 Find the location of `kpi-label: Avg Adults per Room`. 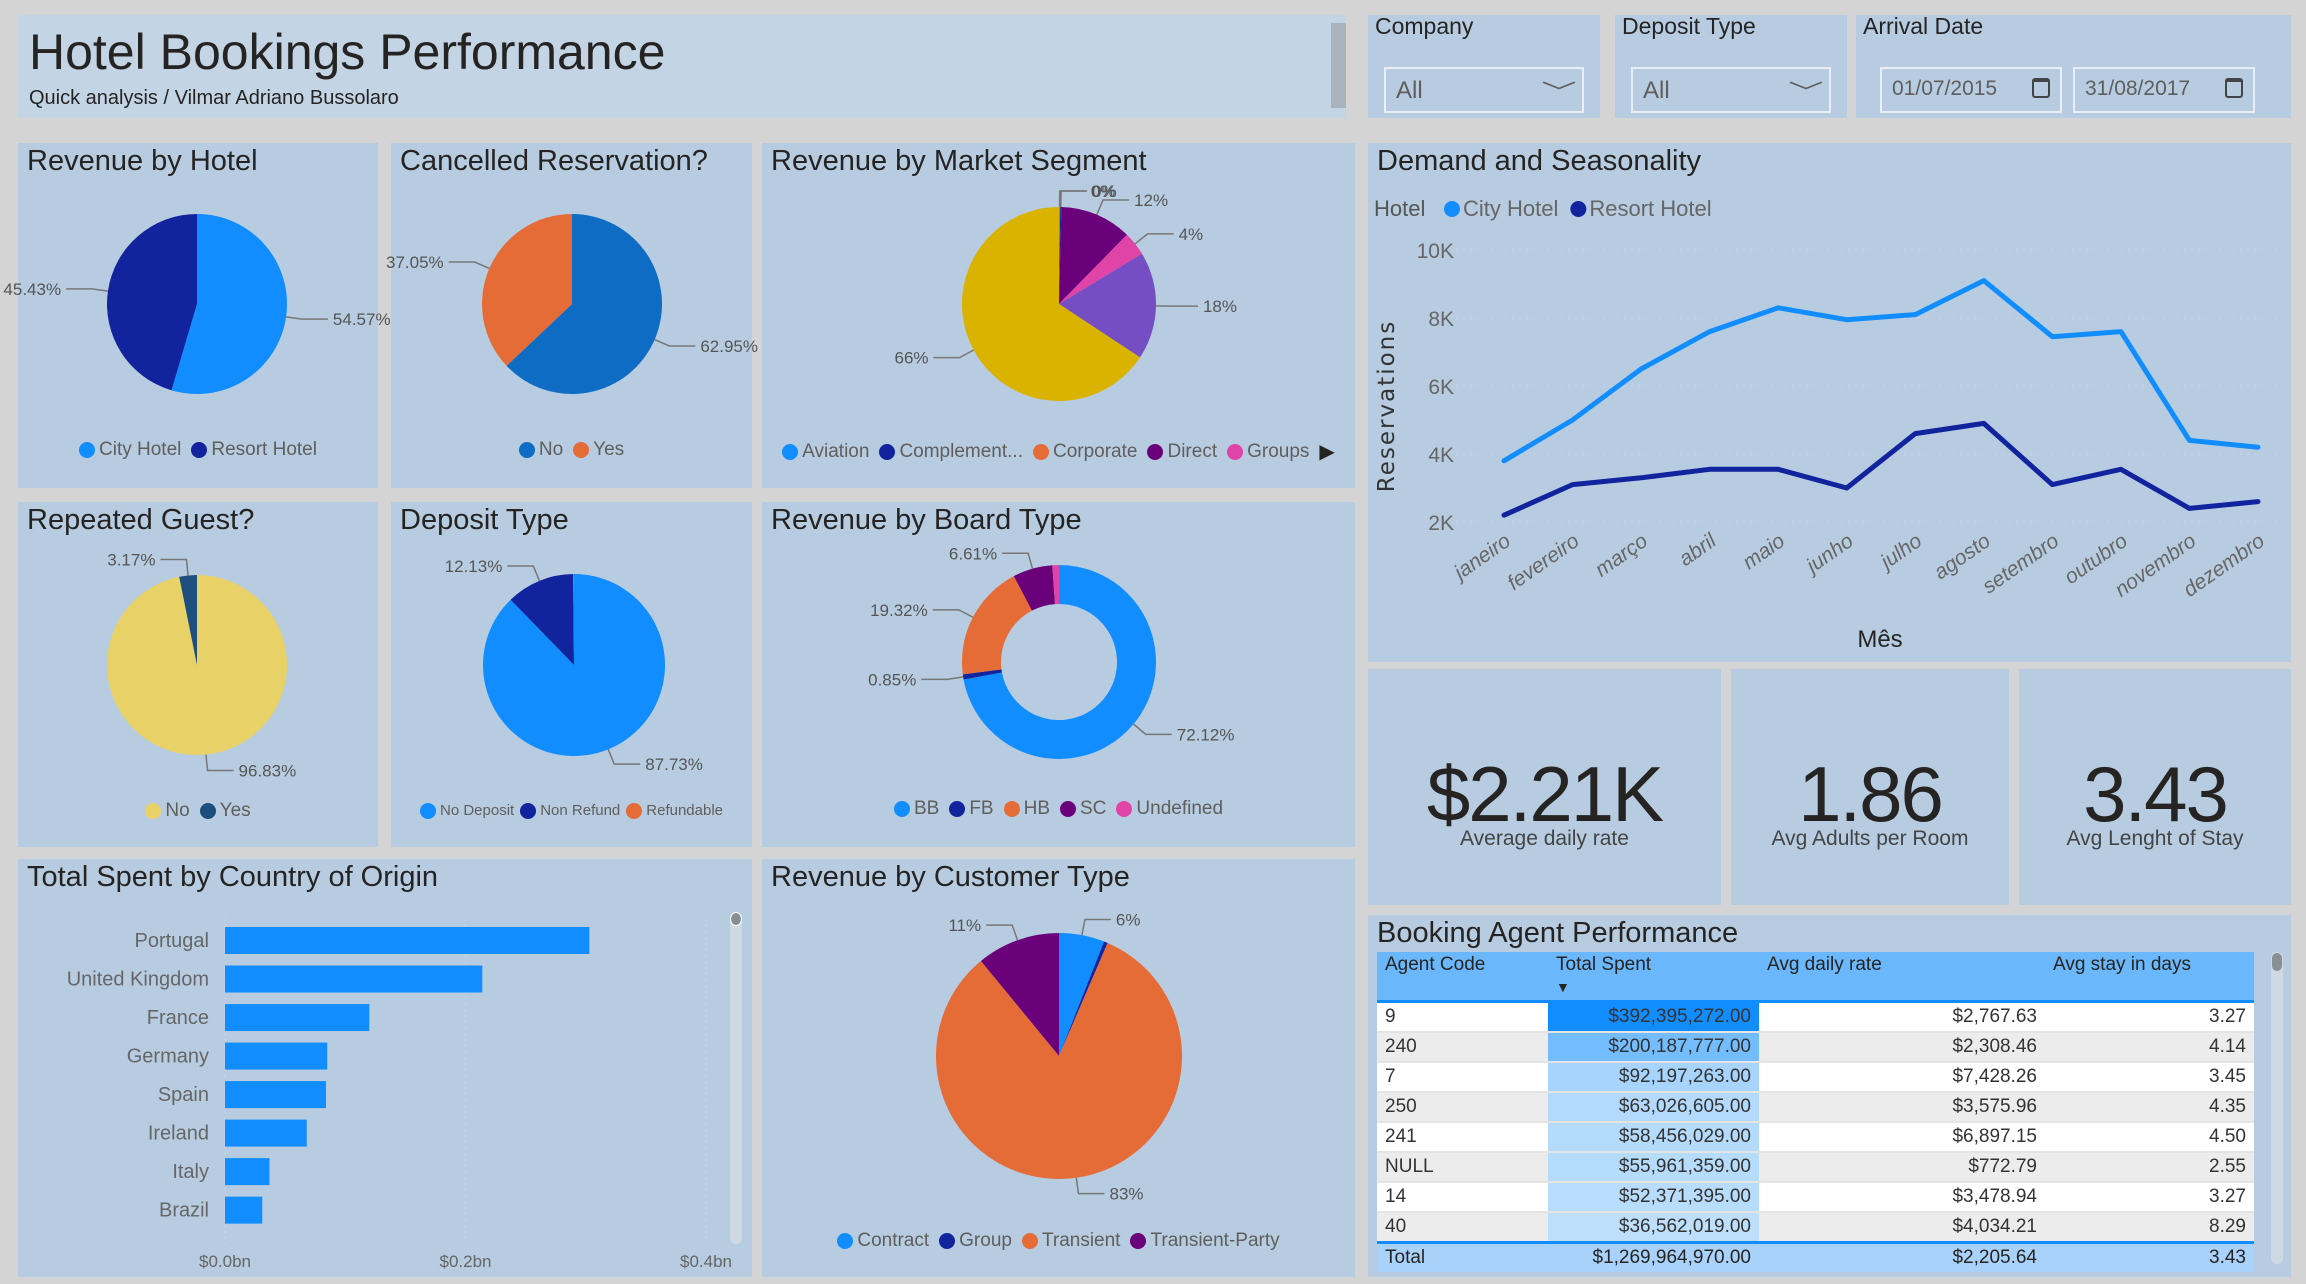

kpi-label: Avg Adults per Room is located at coordinates (1870, 838).